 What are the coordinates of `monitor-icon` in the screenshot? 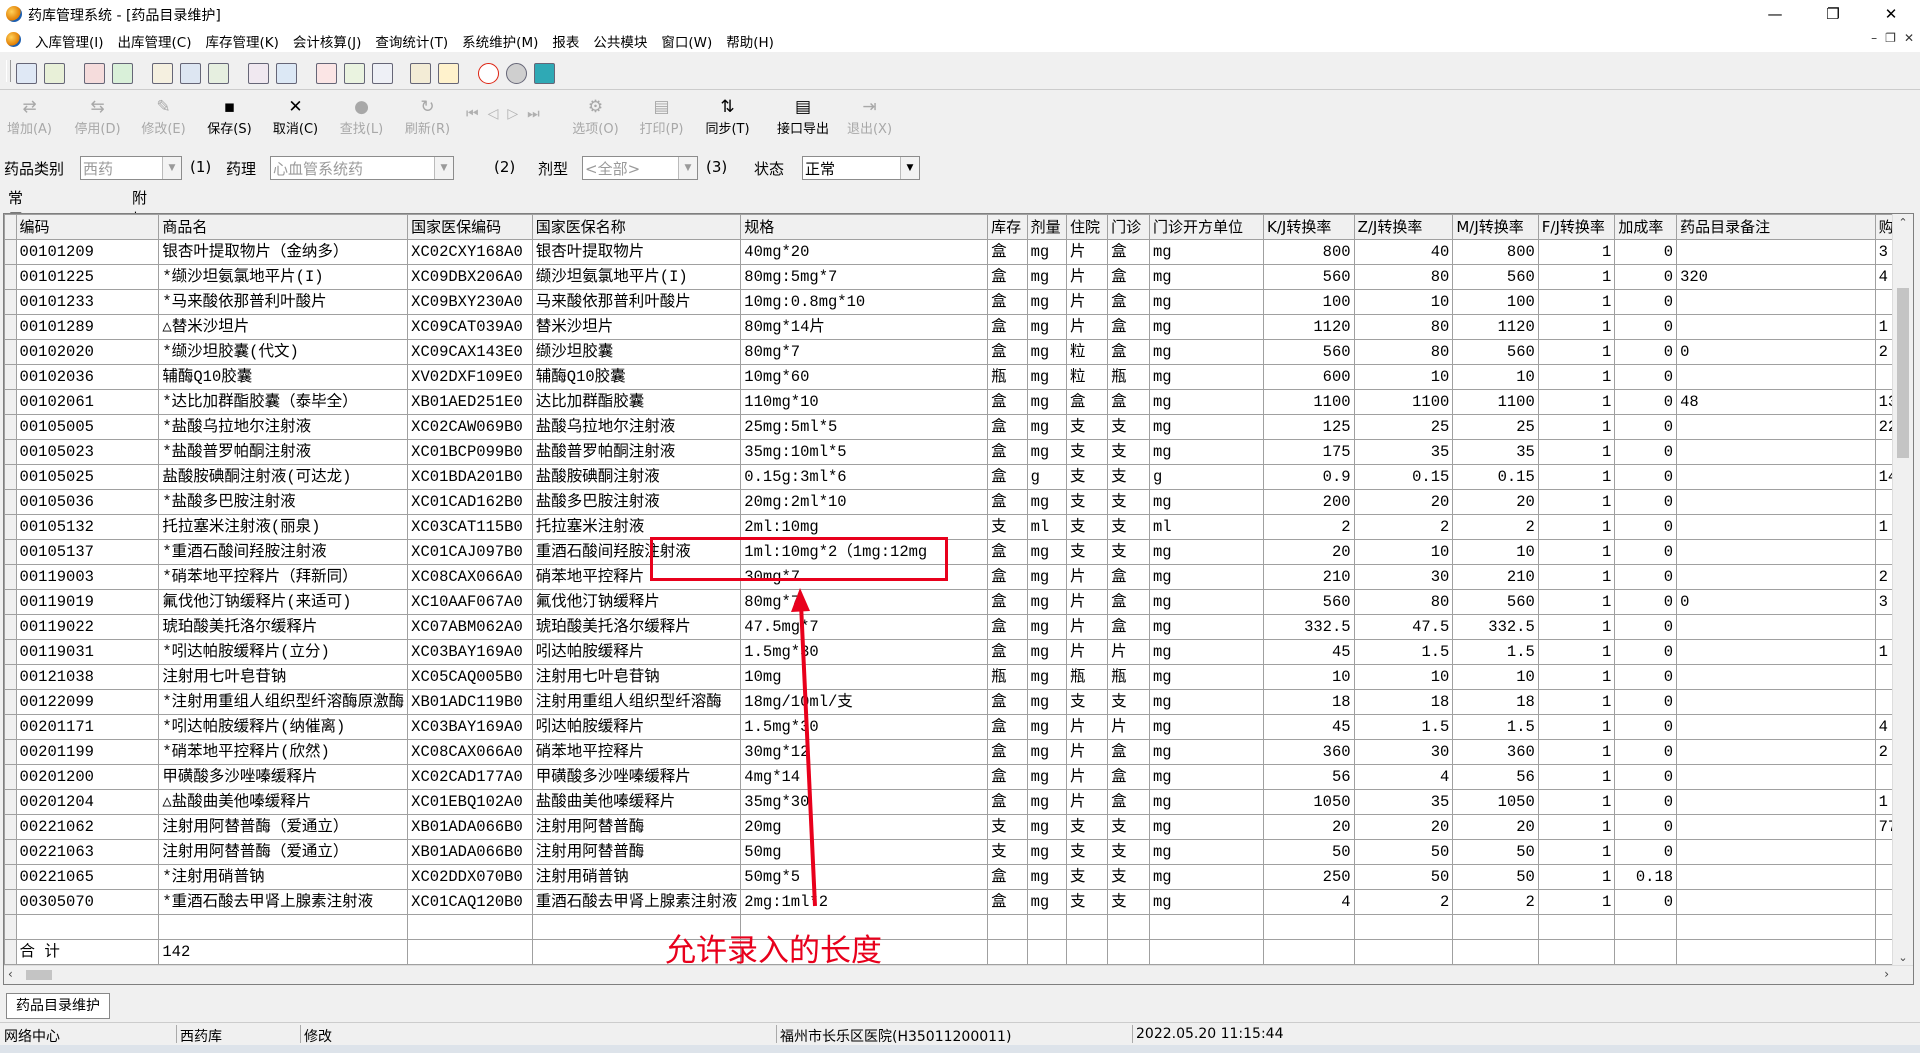 It's located at (190, 73).